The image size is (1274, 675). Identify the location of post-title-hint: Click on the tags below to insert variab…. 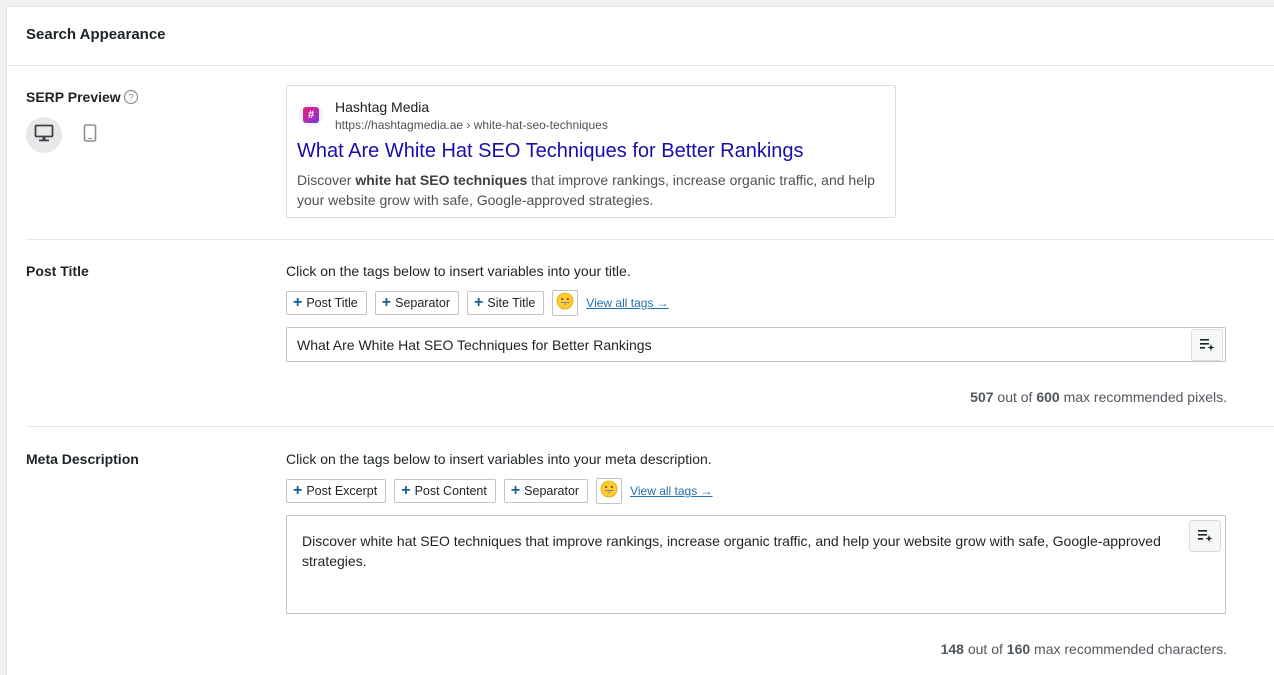
(458, 271).